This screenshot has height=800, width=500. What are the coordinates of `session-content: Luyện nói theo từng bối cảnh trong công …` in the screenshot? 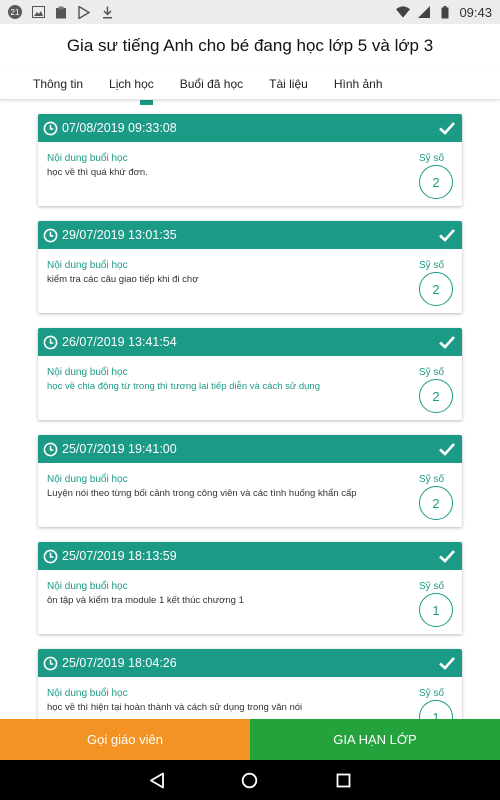 It's located at (202, 493).